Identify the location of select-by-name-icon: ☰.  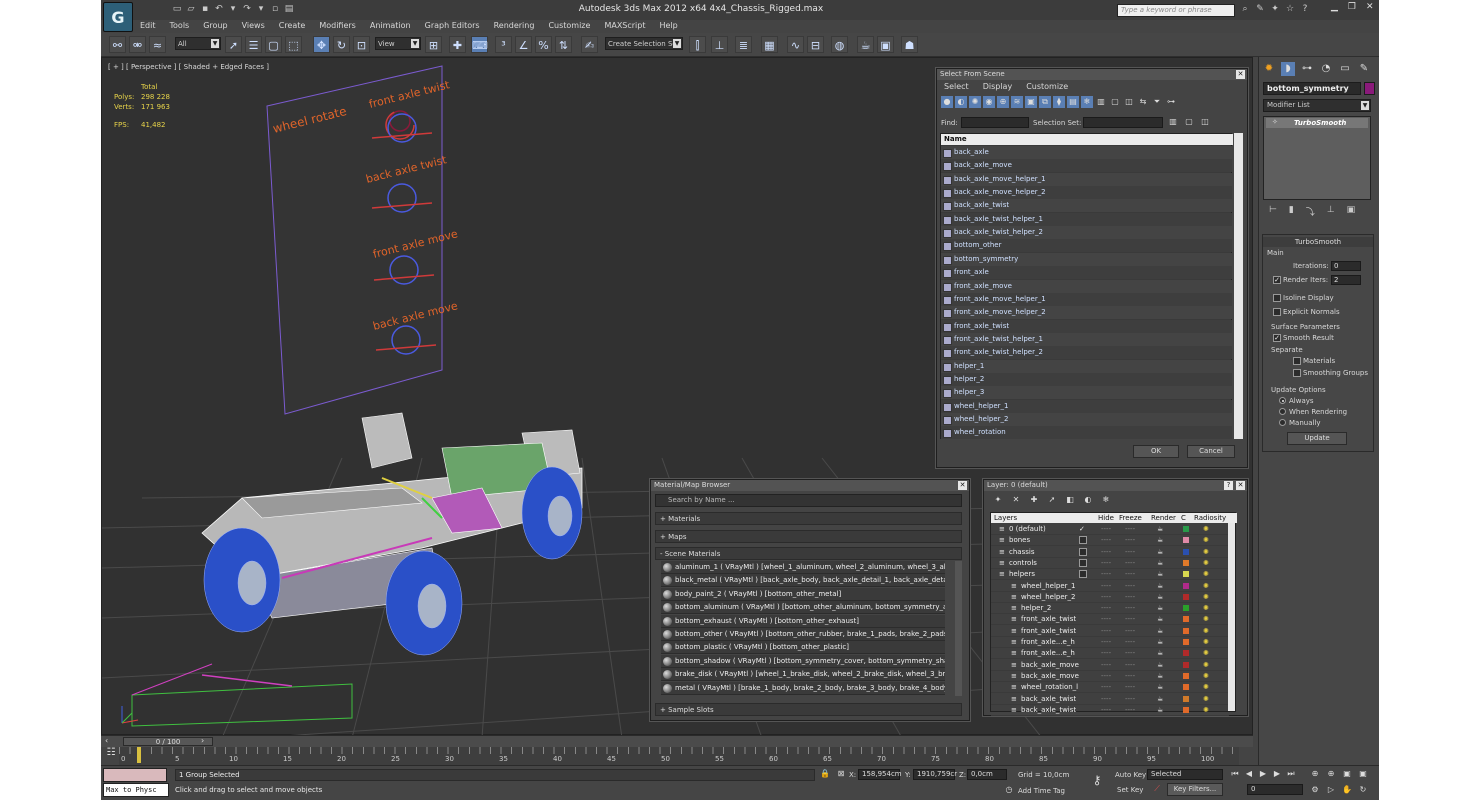
(253, 44).